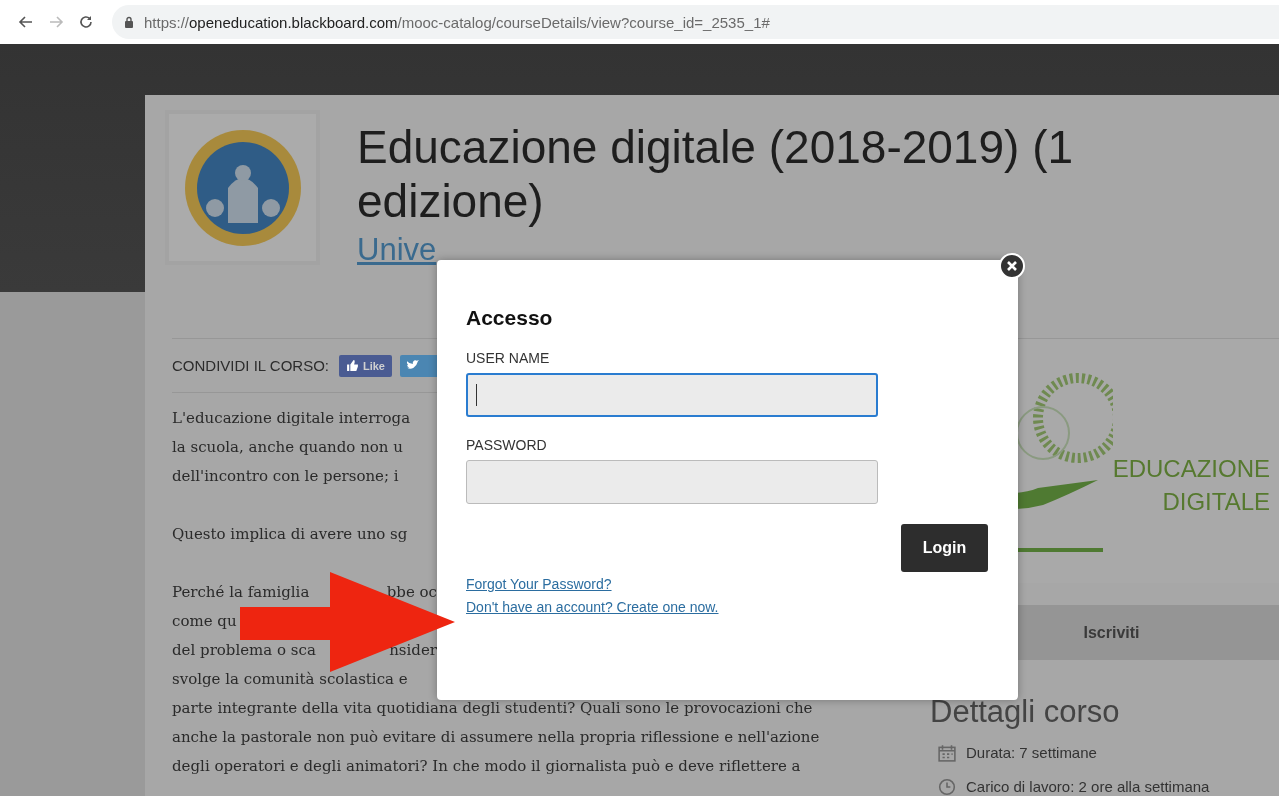  What do you see at coordinates (250, 365) in the screenshot?
I see `share-label: CONDIVIDI IL CORSO:` at bounding box center [250, 365].